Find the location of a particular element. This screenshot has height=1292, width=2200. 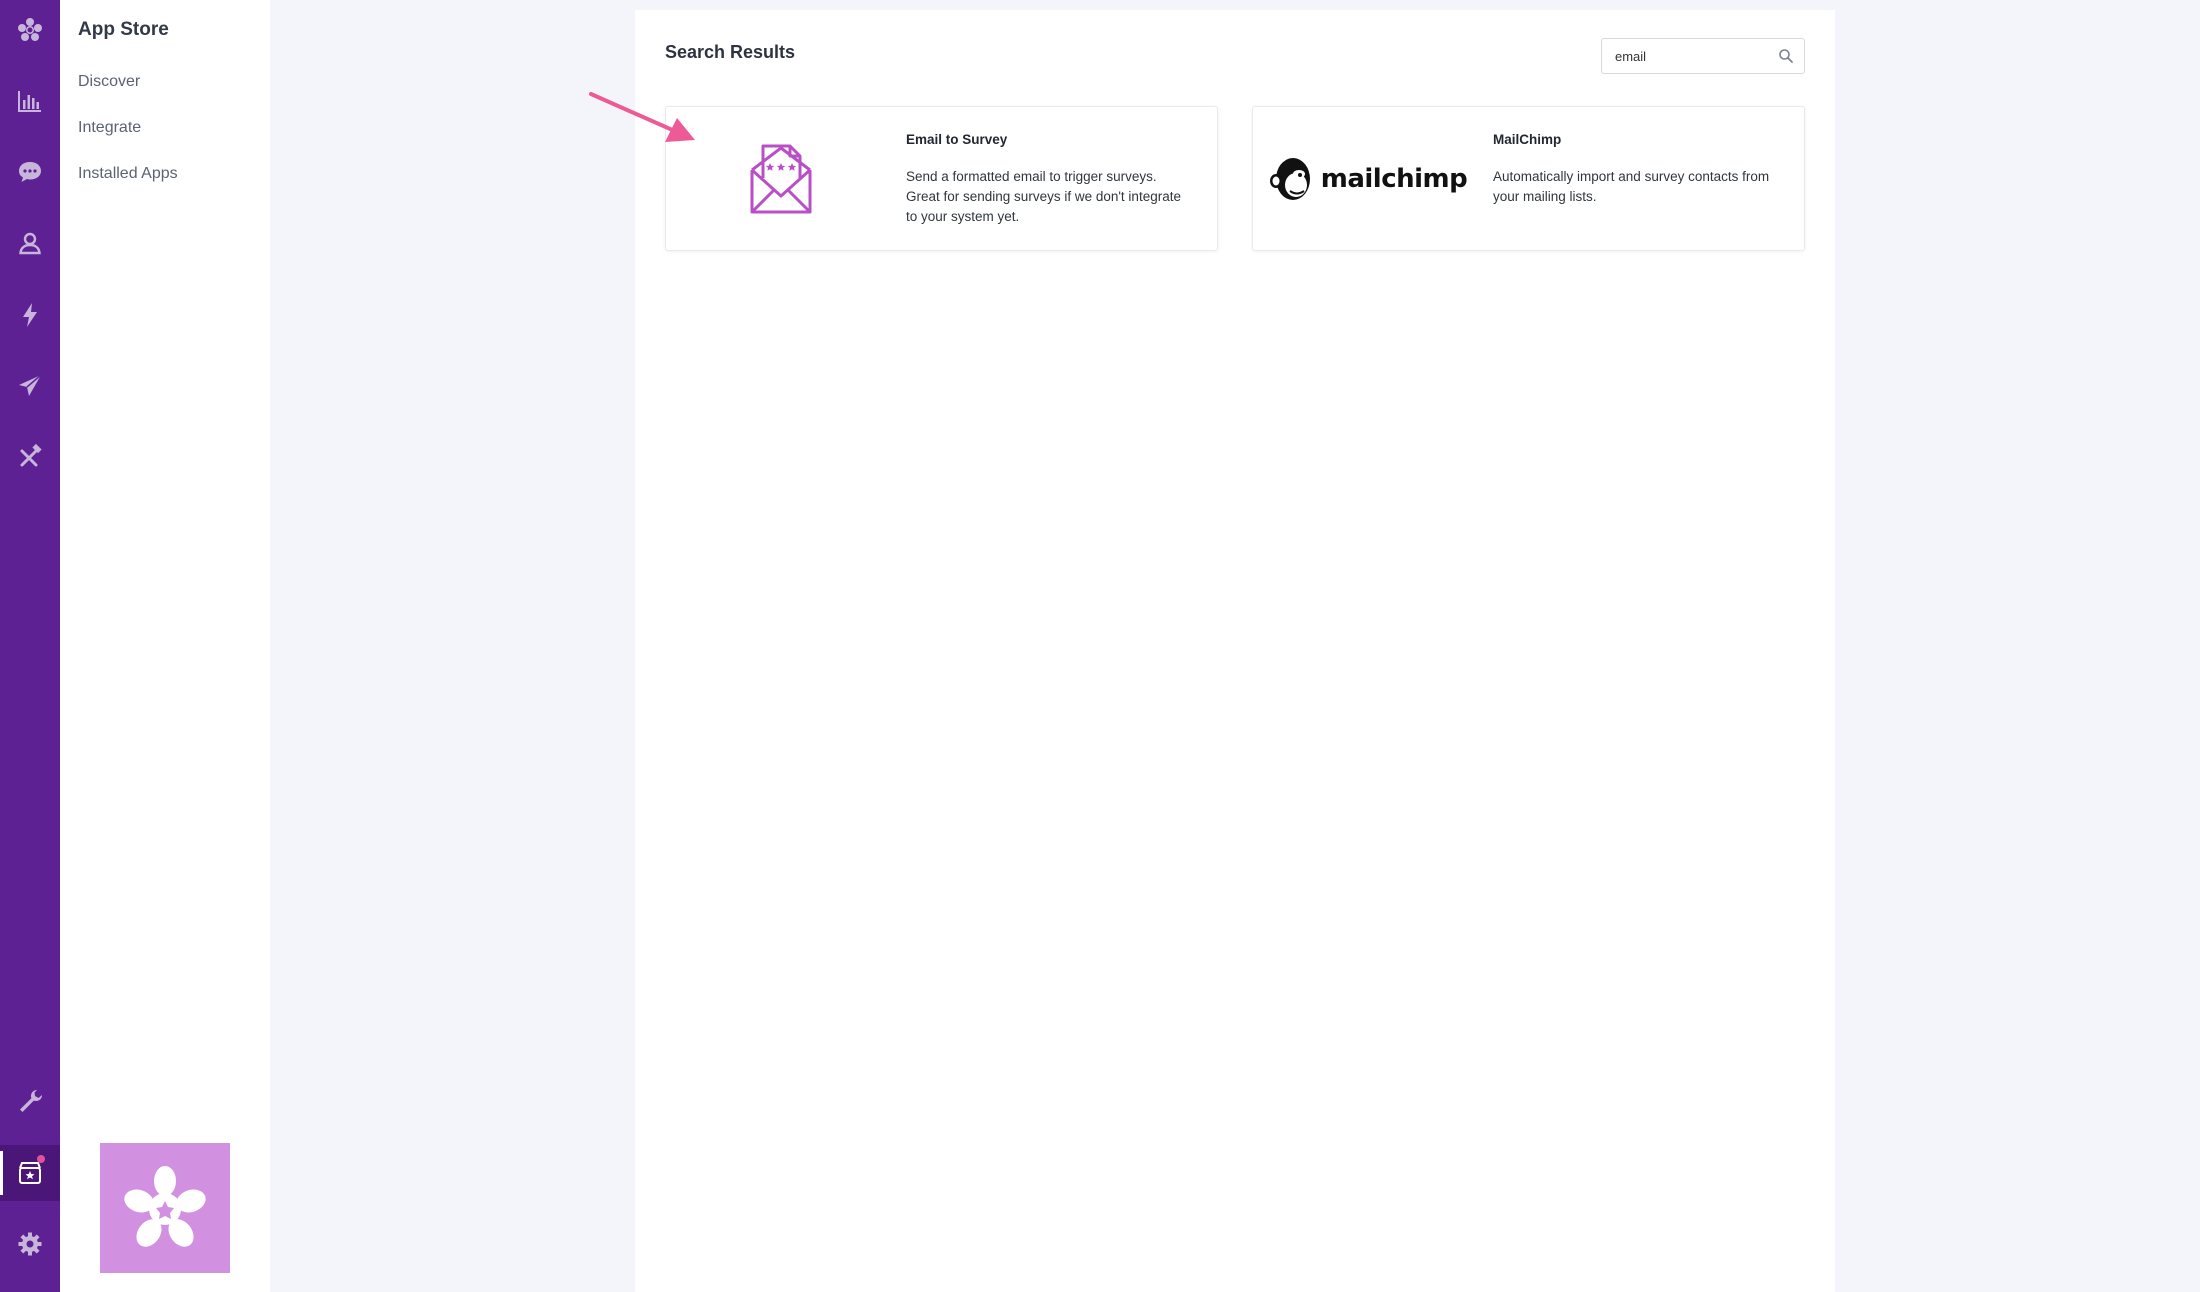

sidebar-item-integrate: Integrate is located at coordinates (109, 128).